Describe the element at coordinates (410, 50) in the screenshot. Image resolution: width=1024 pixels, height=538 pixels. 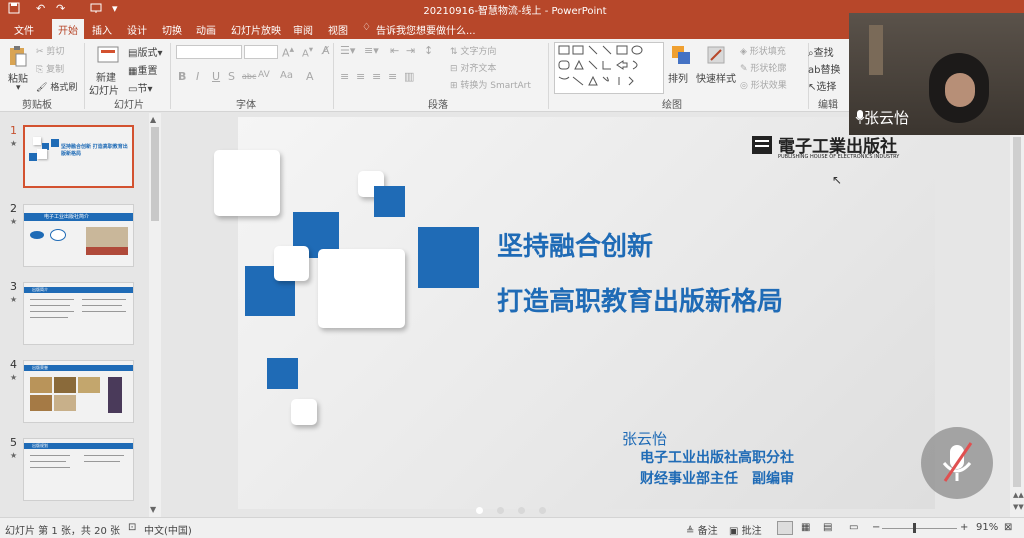
I see `increase-indent-icon: ⇥` at that location.